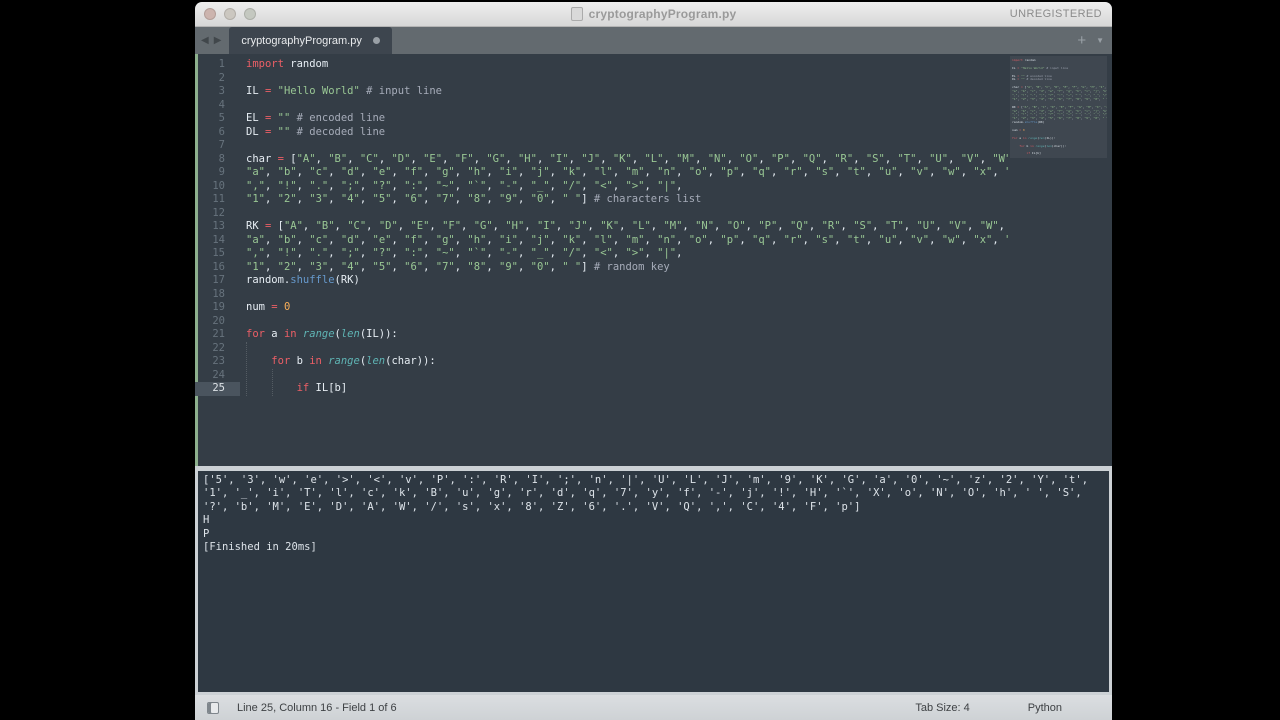  What do you see at coordinates (206, 533) in the screenshot?
I see `console-line: P` at bounding box center [206, 533].